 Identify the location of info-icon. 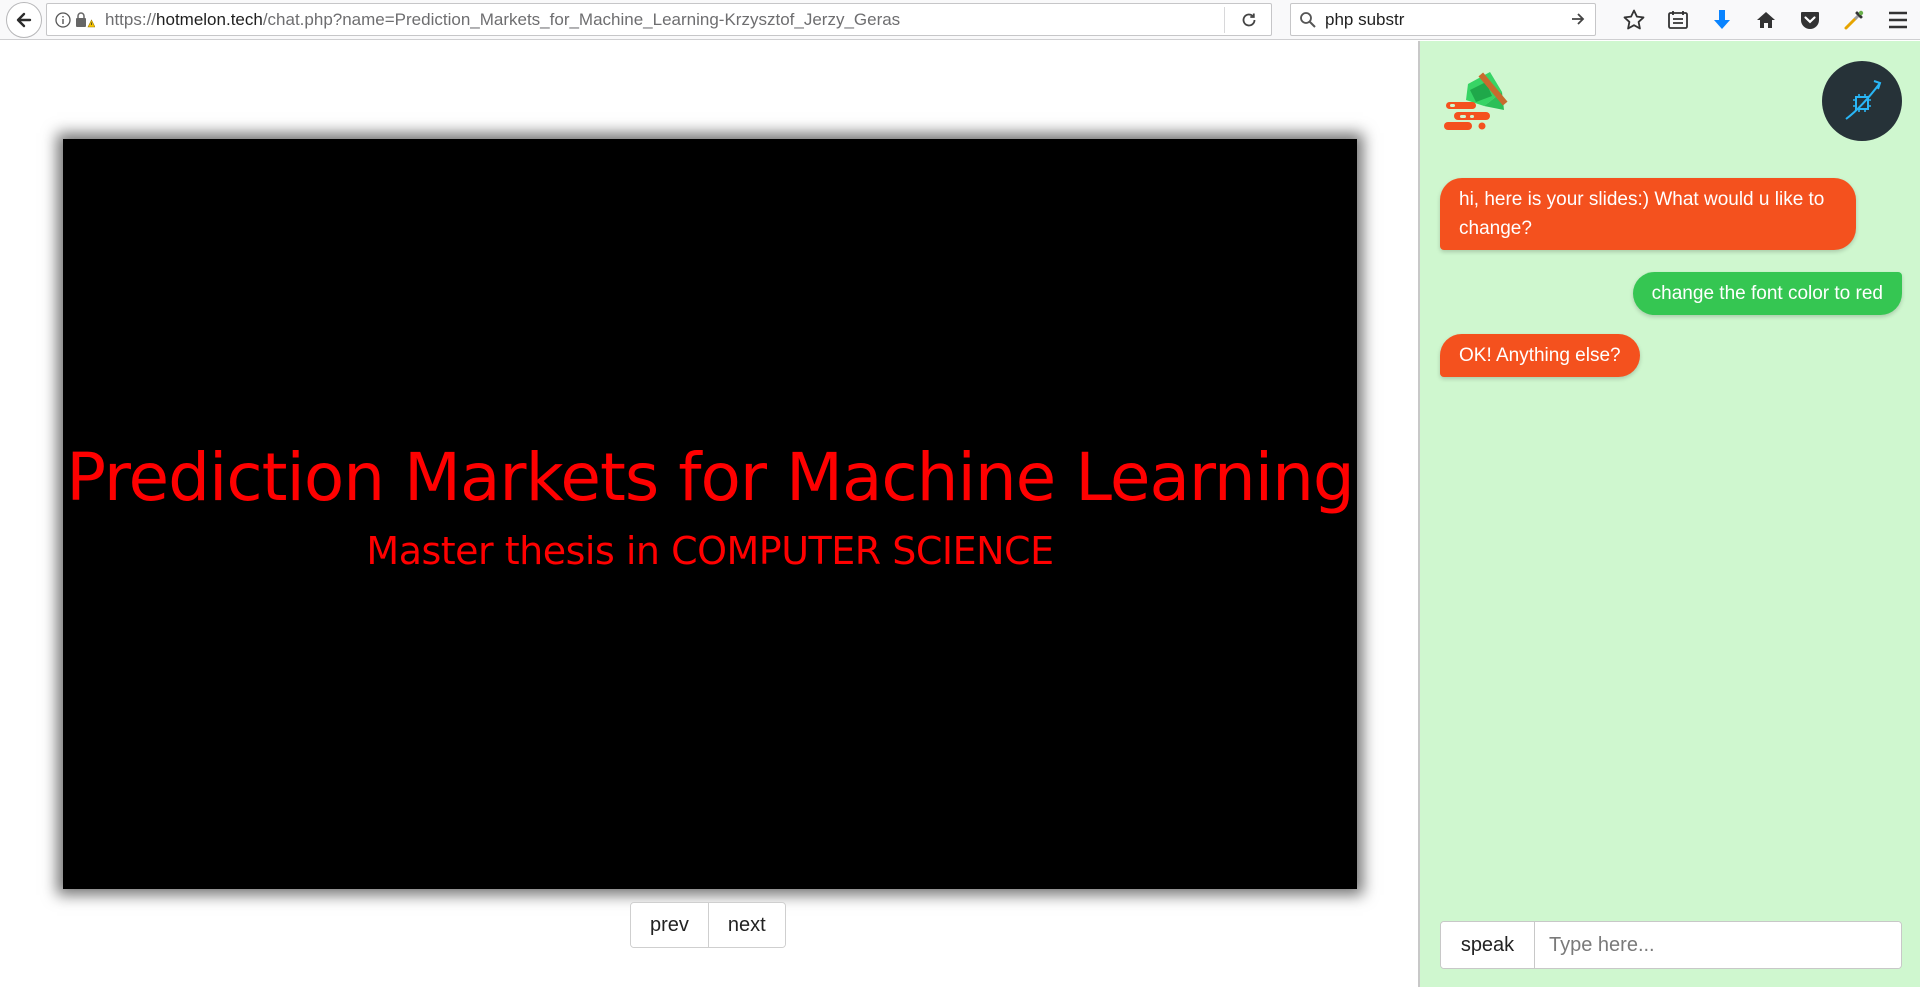
(63, 19).